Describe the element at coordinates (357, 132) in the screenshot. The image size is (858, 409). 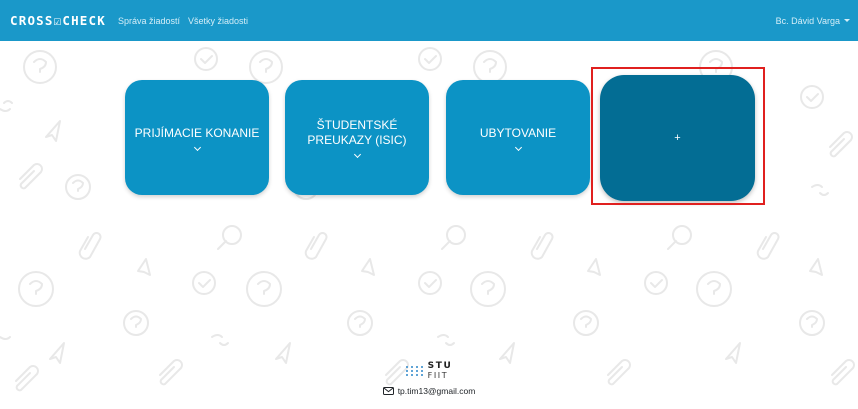
I see `card-student-cards-label: ŠTUDENTSKÉ PREUKAZY (ISIC)` at that location.